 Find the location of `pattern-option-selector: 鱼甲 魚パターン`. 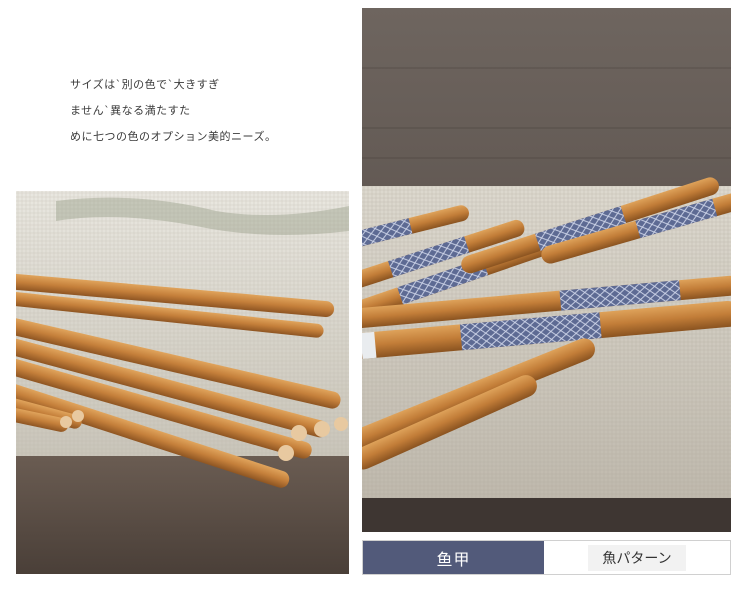

pattern-option-selector: 鱼甲 魚パターン is located at coordinates (546, 557).